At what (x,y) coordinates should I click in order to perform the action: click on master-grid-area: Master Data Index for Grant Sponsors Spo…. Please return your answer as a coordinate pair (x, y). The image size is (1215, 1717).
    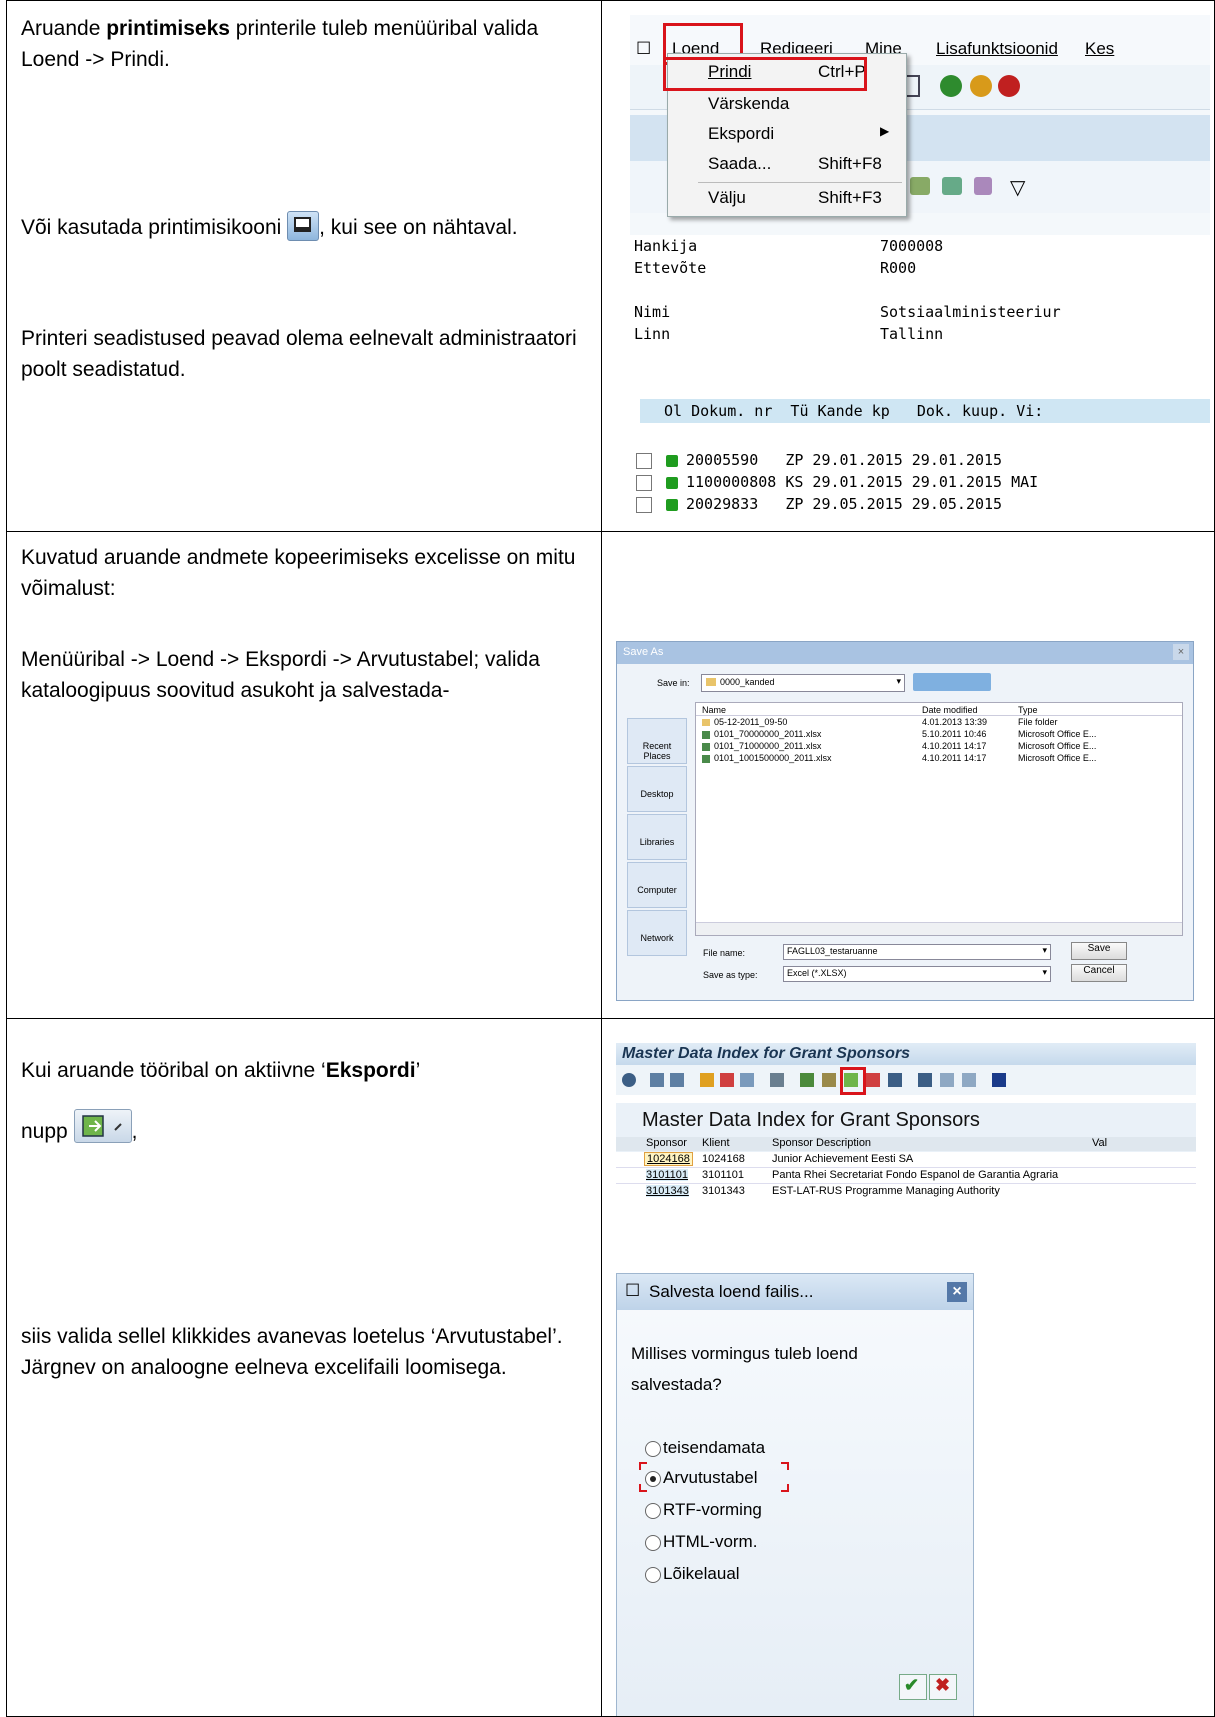
    Looking at the image, I should click on (906, 1151).